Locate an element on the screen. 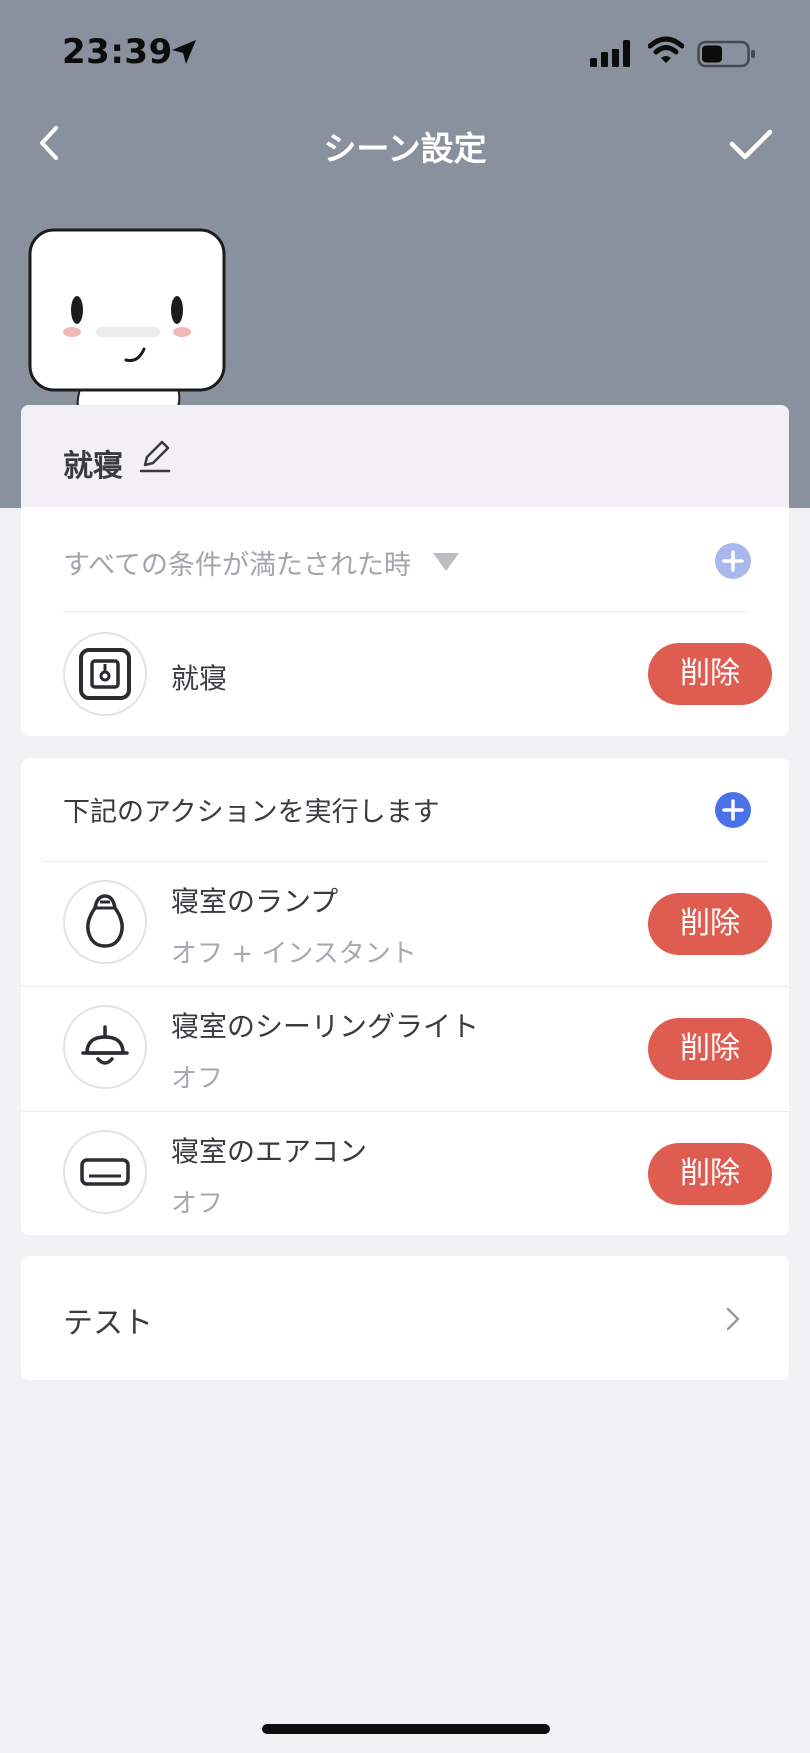 The height and width of the screenshot is (1753, 810). bulb-icon is located at coordinates (105, 921).